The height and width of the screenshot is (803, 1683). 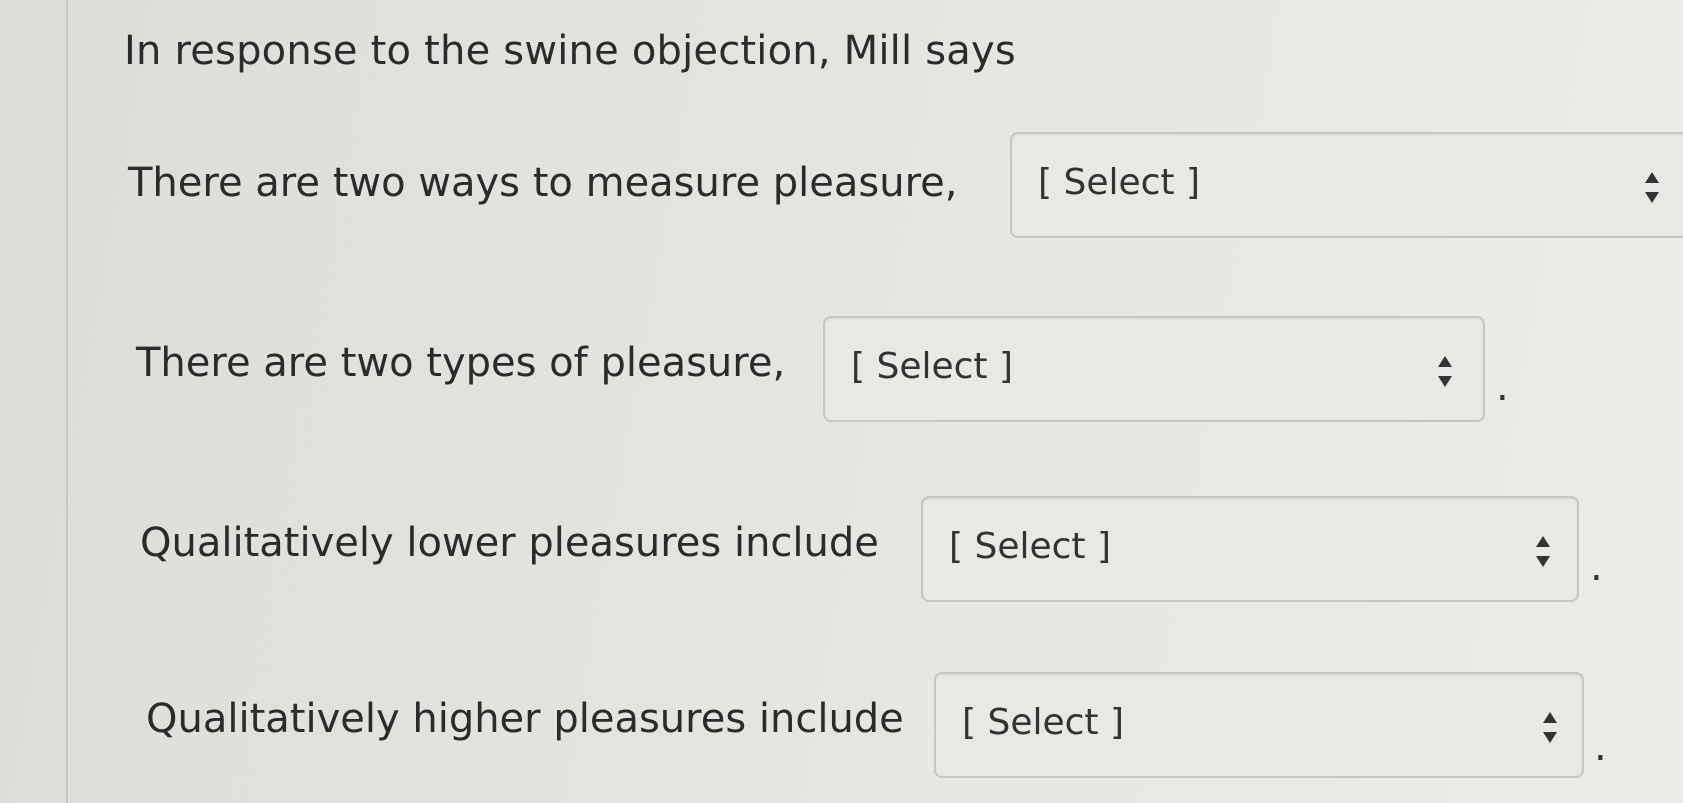 What do you see at coordinates (1346, 185) in the screenshot?
I see `question-1-select: [ Select ]` at bounding box center [1346, 185].